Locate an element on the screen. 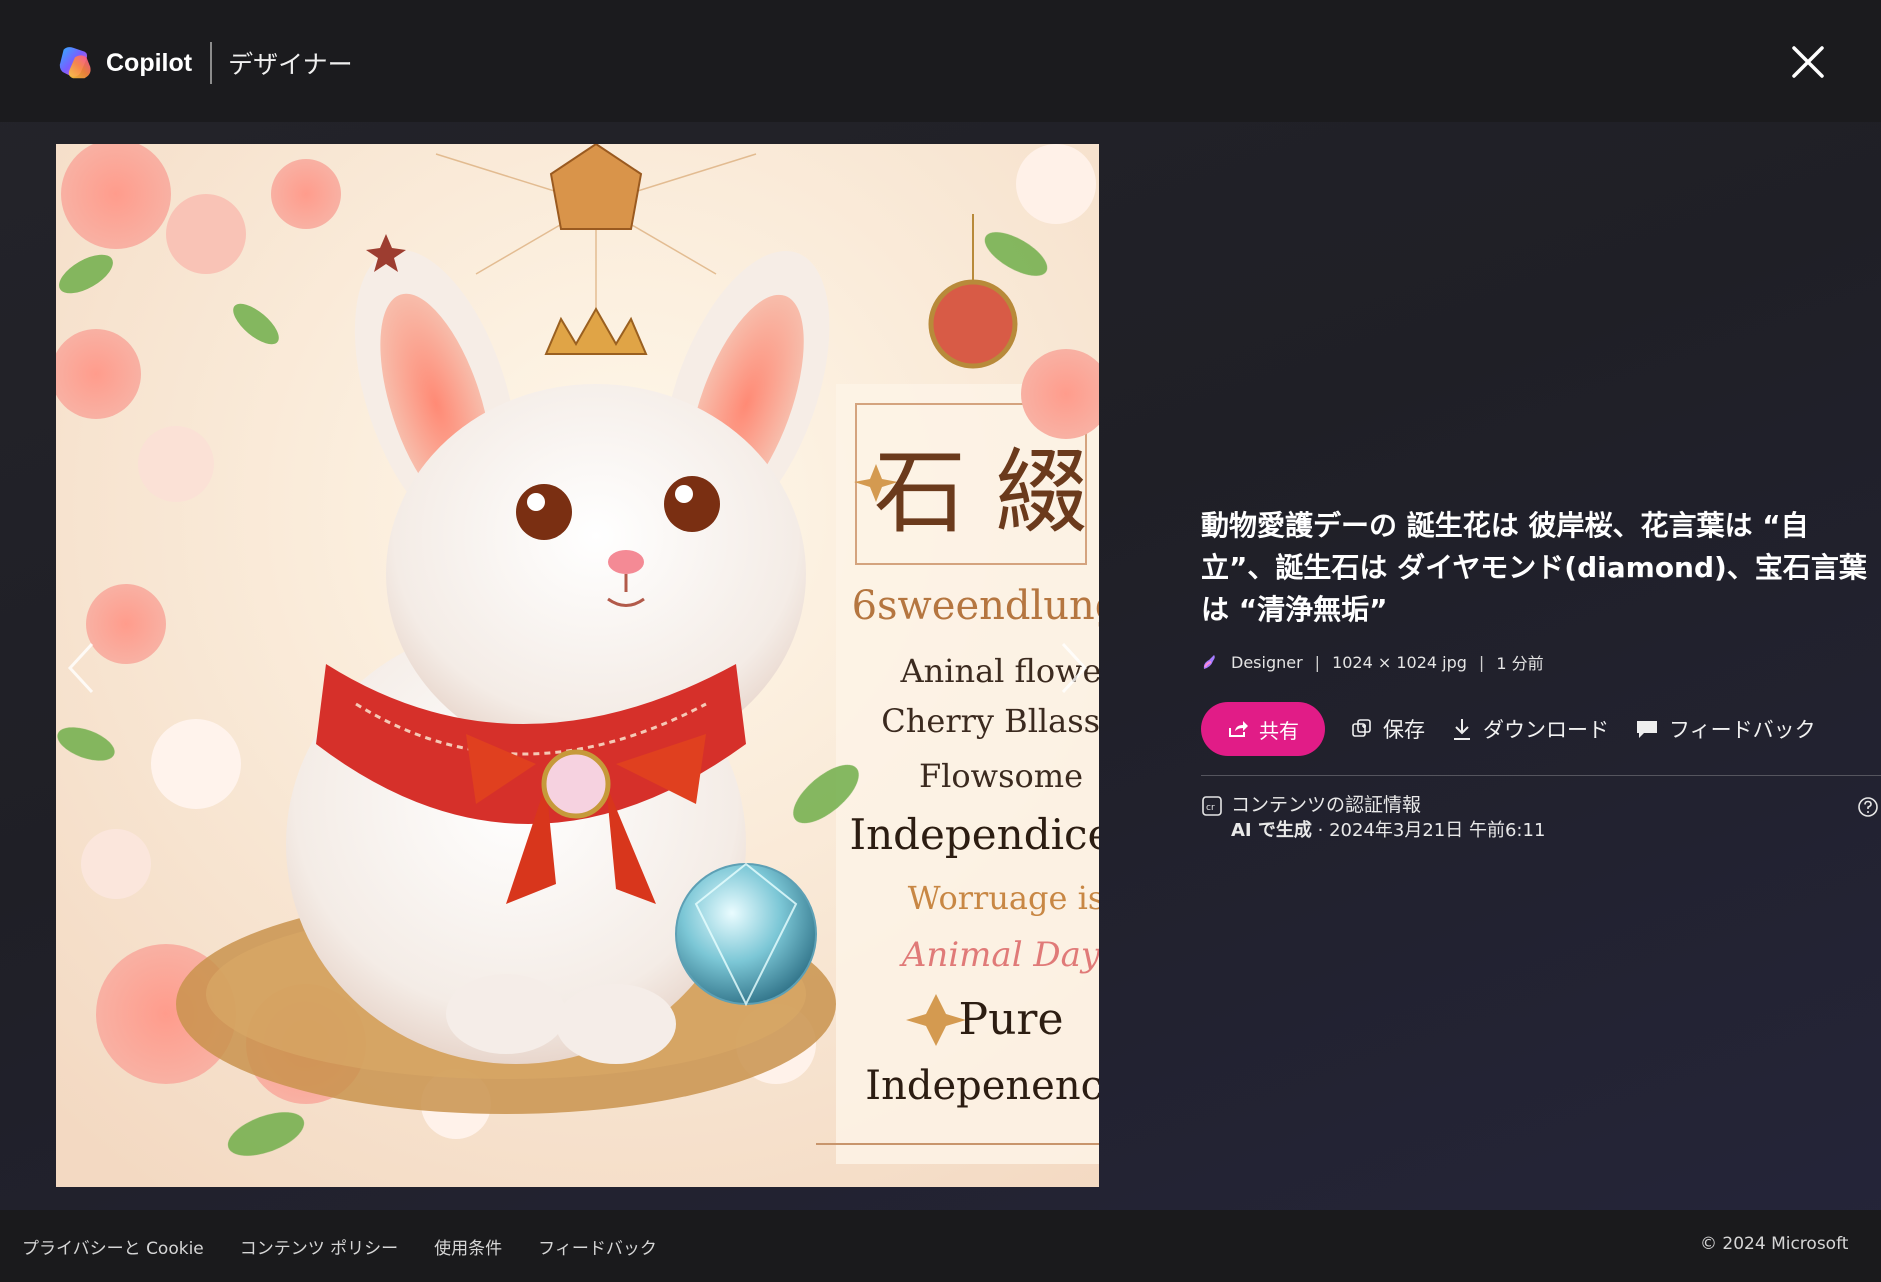 This screenshot has height=1282, width=1881. feedback-icon is located at coordinates (1647, 729).